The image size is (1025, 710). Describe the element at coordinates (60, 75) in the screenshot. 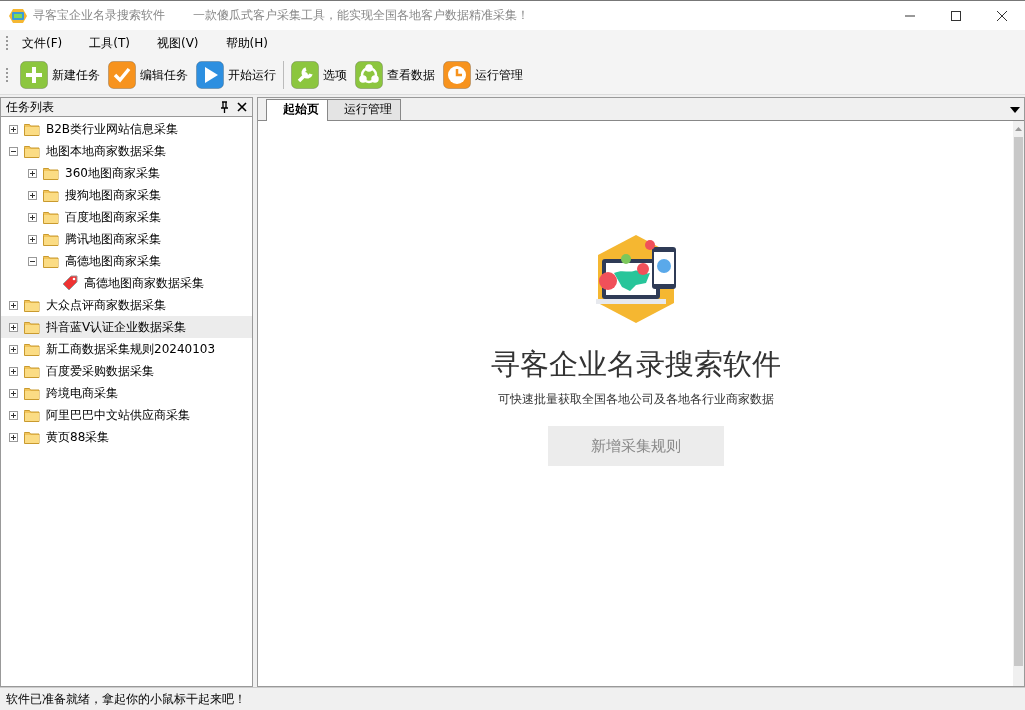

I see `toolbar-button: 新建任务` at that location.